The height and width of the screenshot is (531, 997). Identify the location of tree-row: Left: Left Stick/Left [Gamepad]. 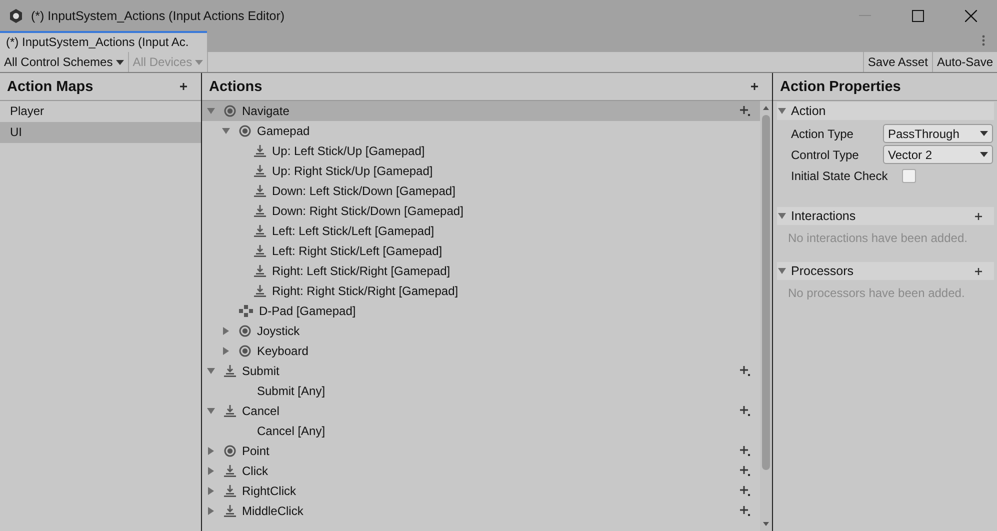
(481, 231).